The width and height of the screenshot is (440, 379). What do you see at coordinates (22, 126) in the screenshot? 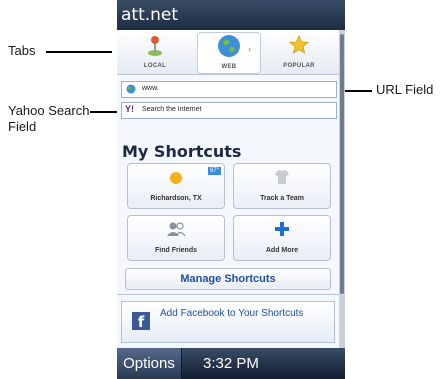
I see `callout-yahoo-line2: Field` at bounding box center [22, 126].